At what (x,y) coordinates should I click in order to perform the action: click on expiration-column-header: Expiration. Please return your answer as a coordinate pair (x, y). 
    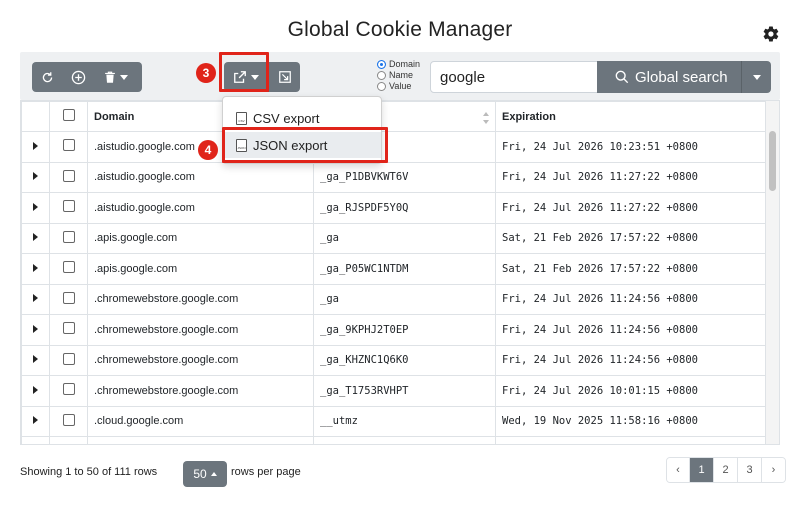
    Looking at the image, I should click on (630, 116).